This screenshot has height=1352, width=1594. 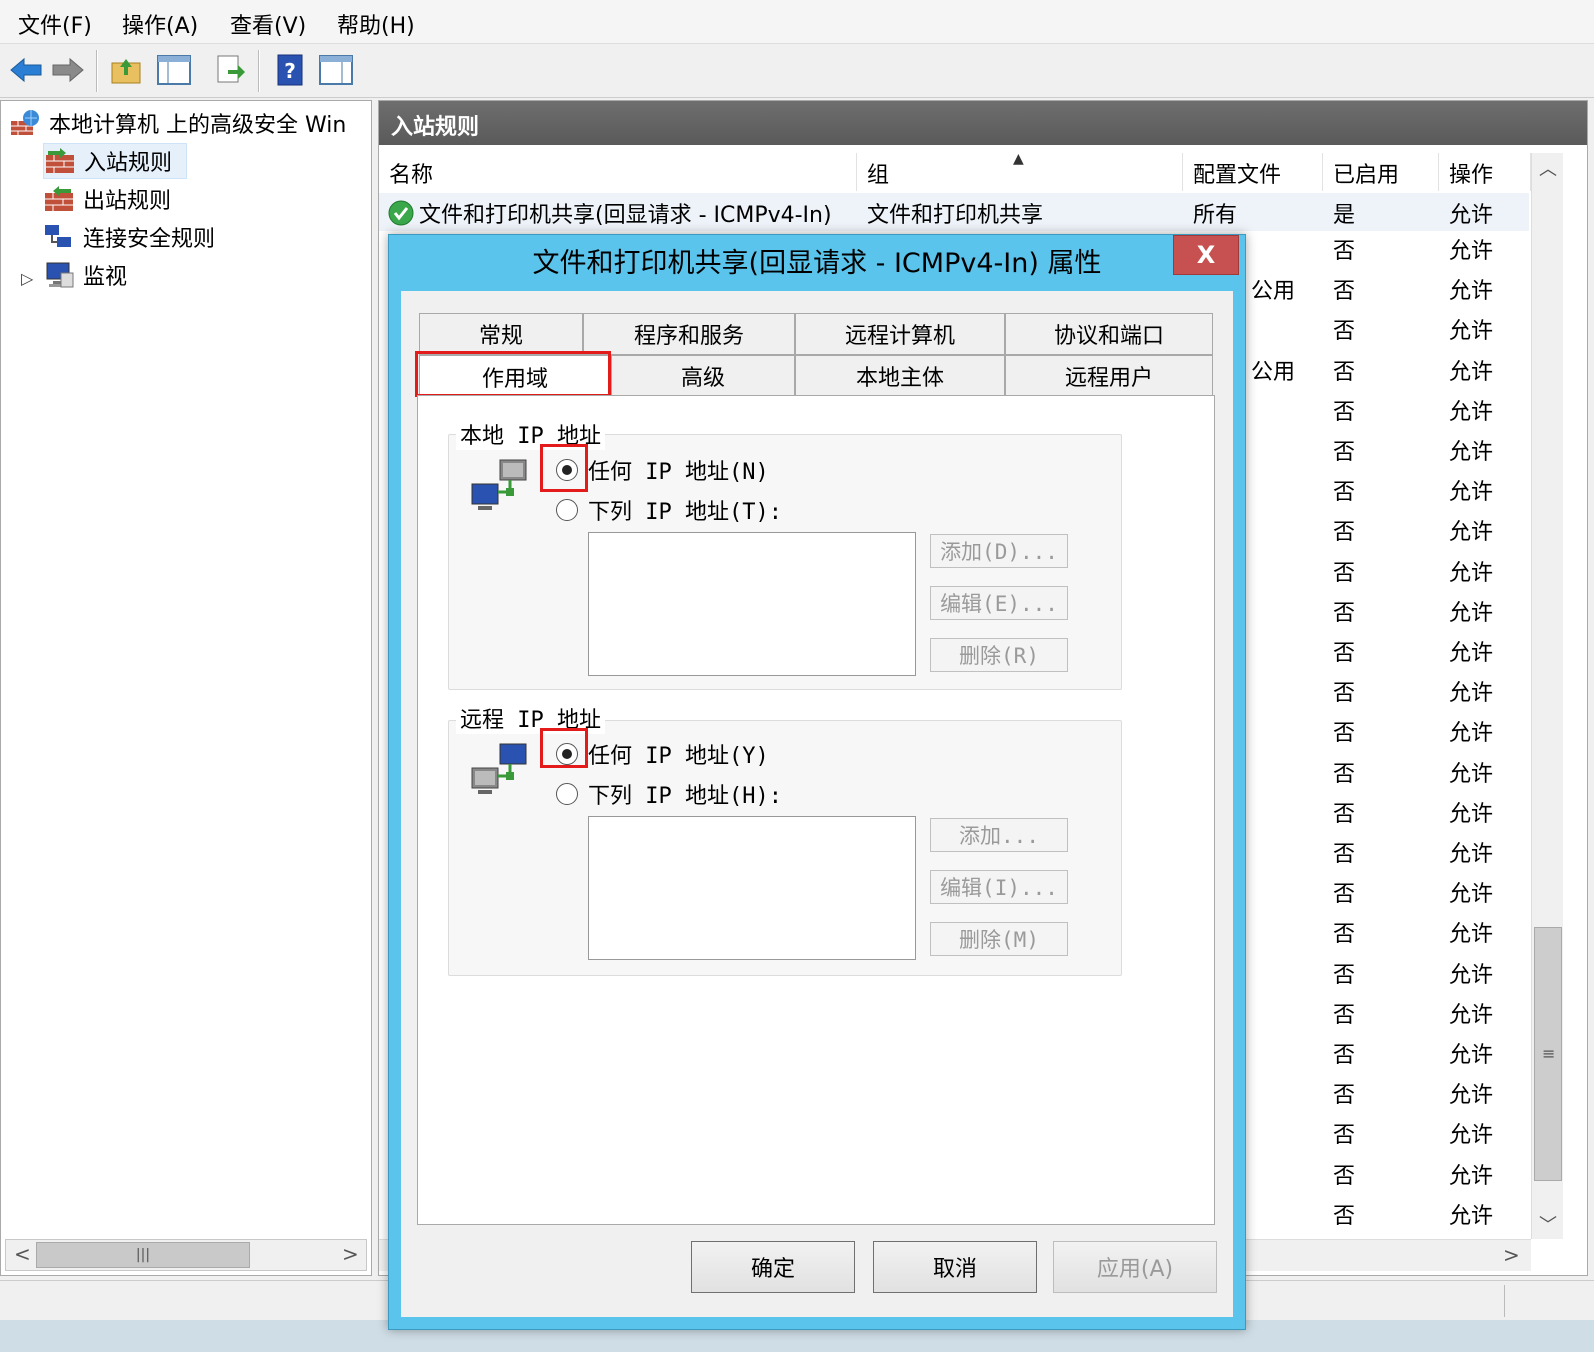 What do you see at coordinates (268, 24) in the screenshot?
I see `menu-view: 查看(V)` at bounding box center [268, 24].